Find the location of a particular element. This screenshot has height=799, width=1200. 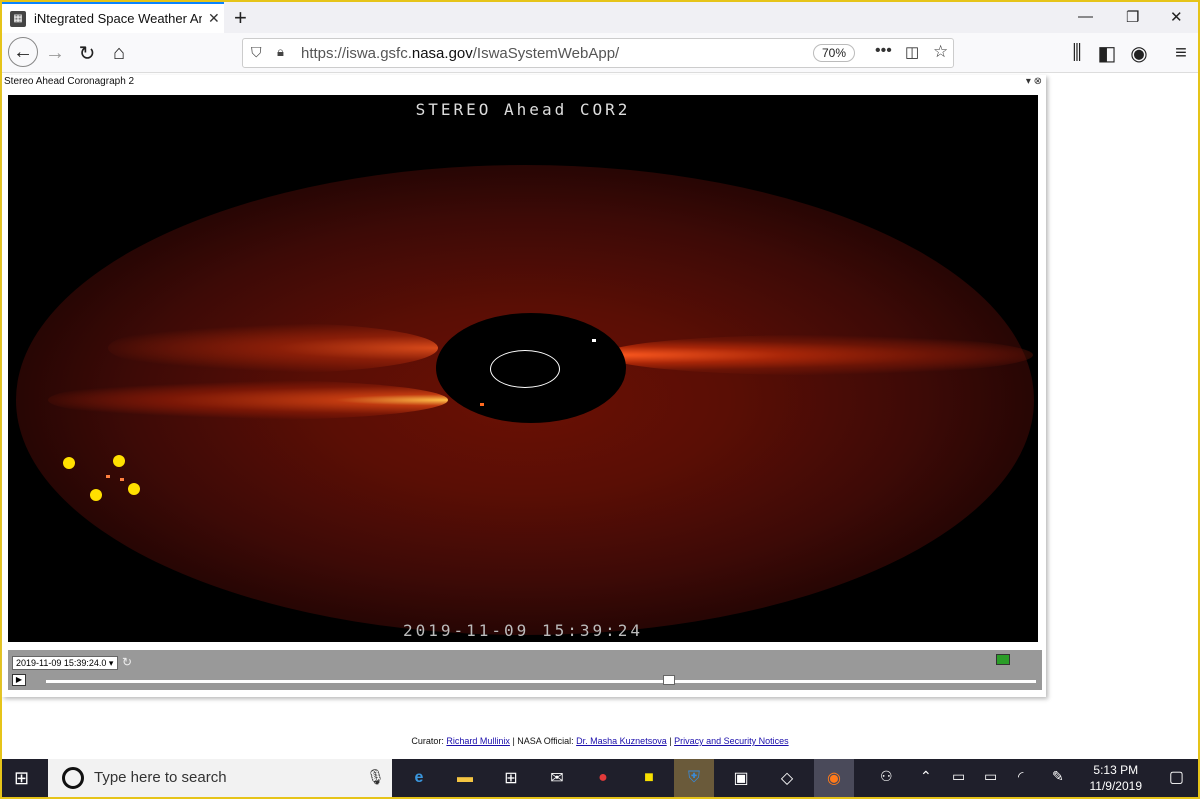

firefox-icon: ◉ is located at coordinates (834, 778).